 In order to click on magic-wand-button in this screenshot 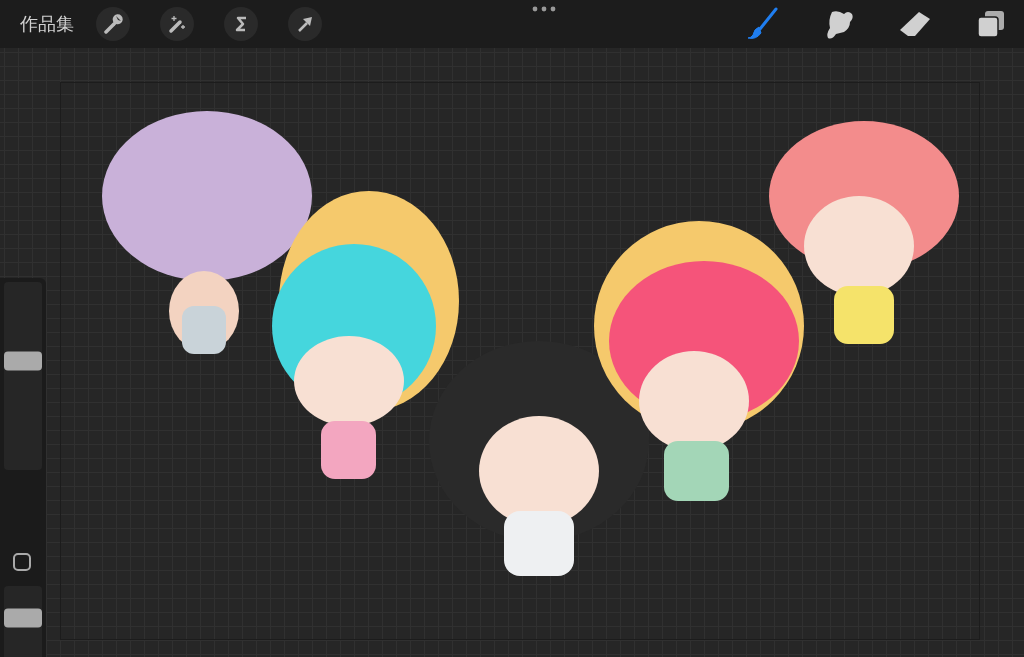, I will do `click(177, 24)`.